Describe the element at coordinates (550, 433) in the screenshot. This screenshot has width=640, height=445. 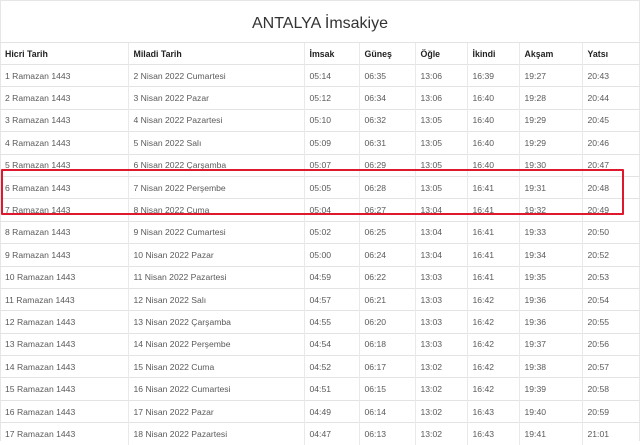
I see `cell-aksam: 19:41` at that location.